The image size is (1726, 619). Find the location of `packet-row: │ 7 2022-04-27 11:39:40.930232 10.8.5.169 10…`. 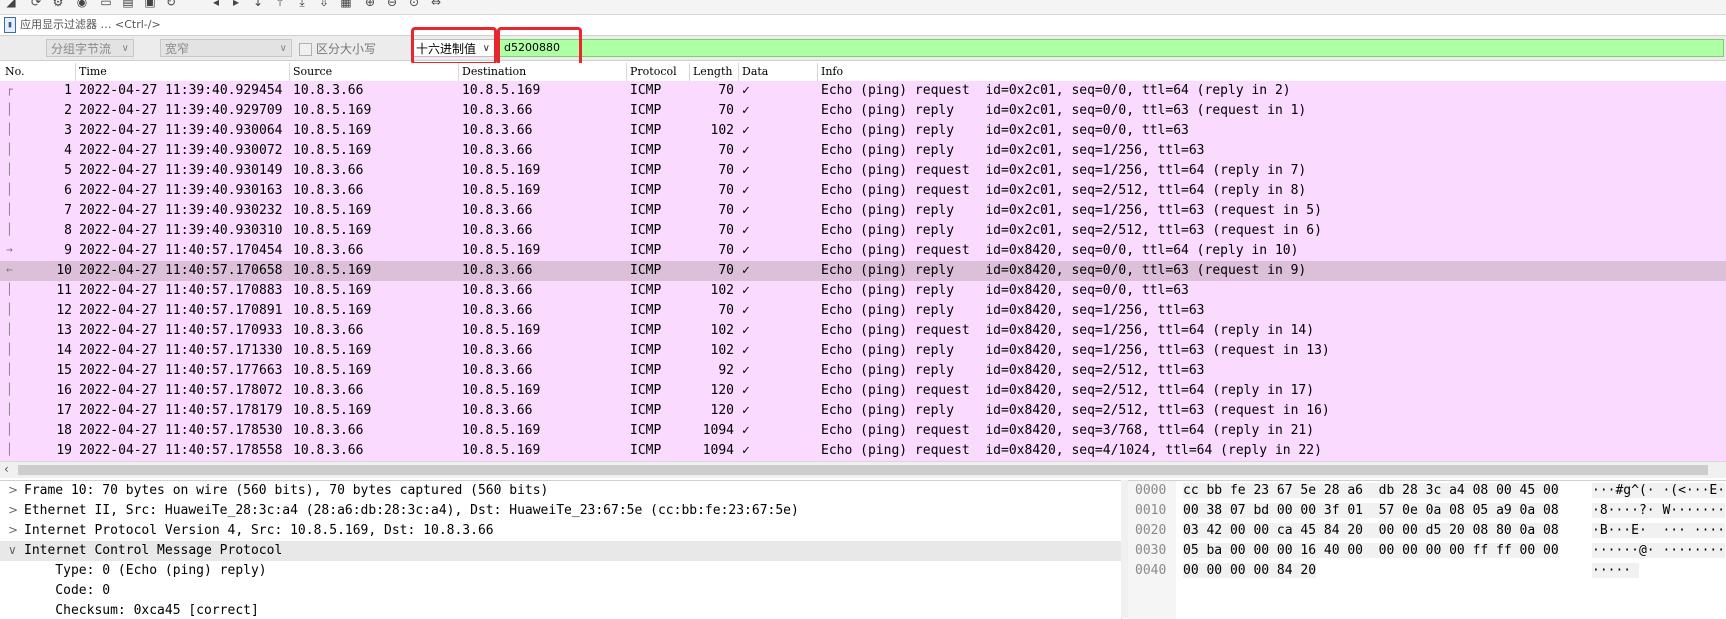

packet-row: │ 7 2022-04-27 11:39:40.930232 10.8.5.169 10… is located at coordinates (863, 211).